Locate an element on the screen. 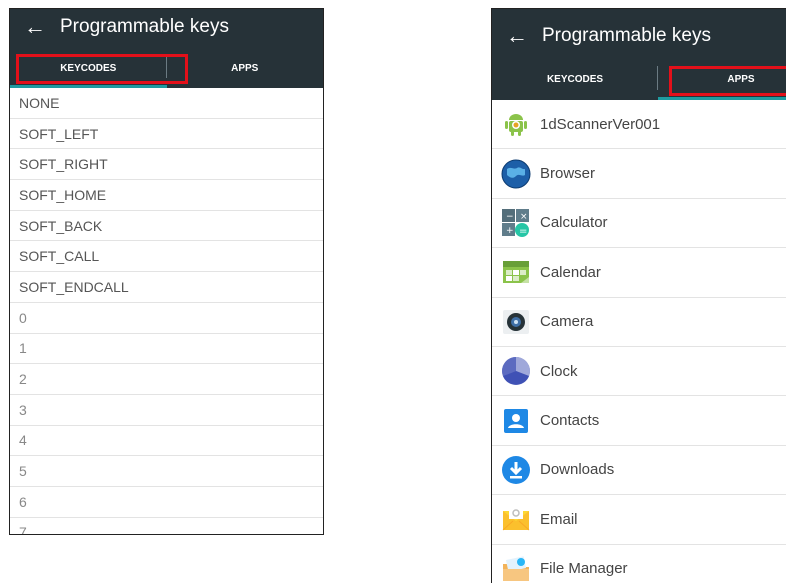 The width and height of the screenshot is (786, 583). app-label: Downloads is located at coordinates (577, 470).